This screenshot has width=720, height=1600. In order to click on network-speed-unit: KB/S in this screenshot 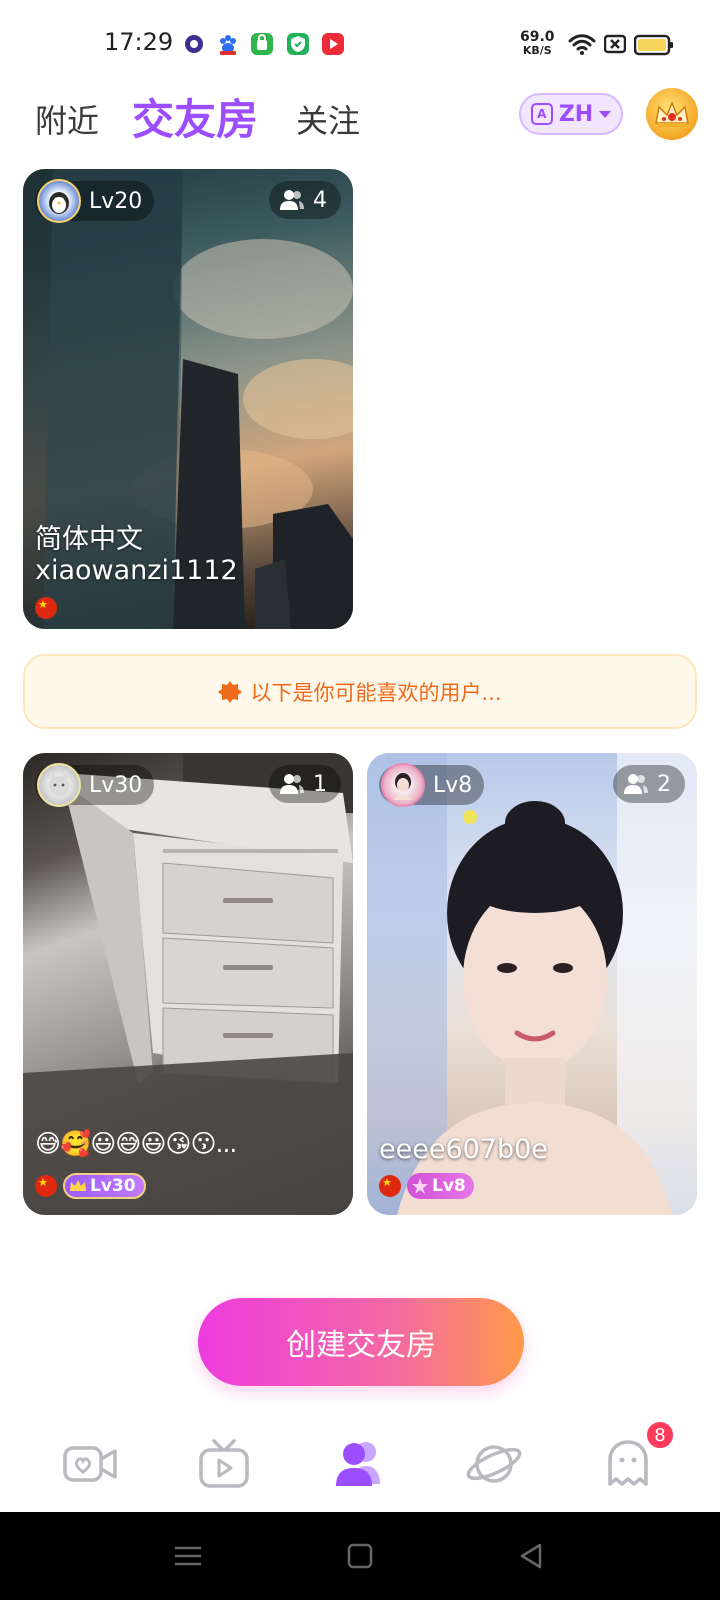, I will do `click(537, 50)`.